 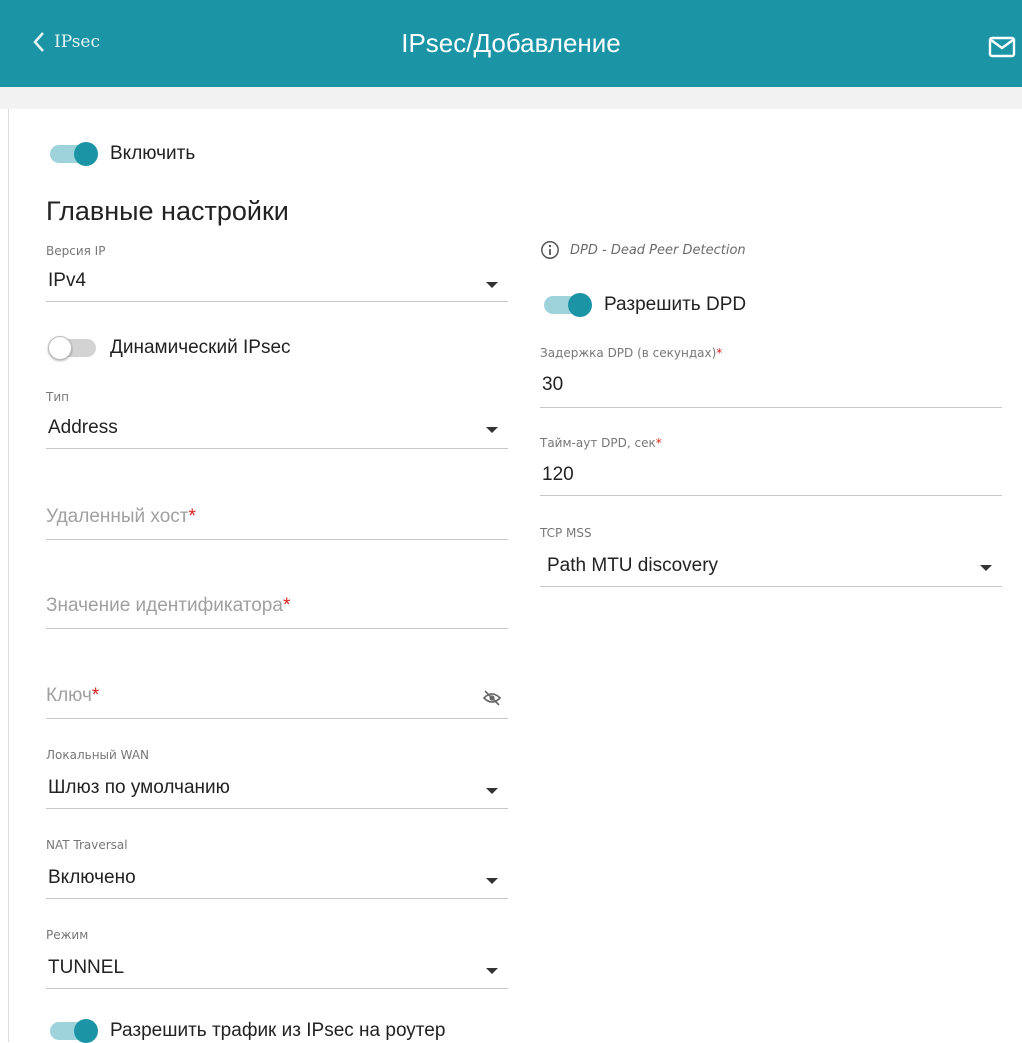 What do you see at coordinates (92, 877) in the screenshot?
I see `nat-traversal-value: Включено` at bounding box center [92, 877].